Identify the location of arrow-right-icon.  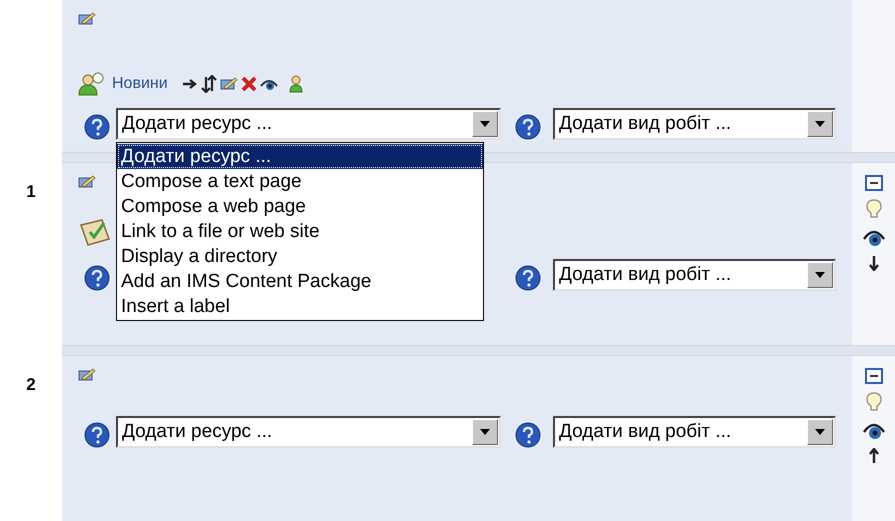
(190, 84).